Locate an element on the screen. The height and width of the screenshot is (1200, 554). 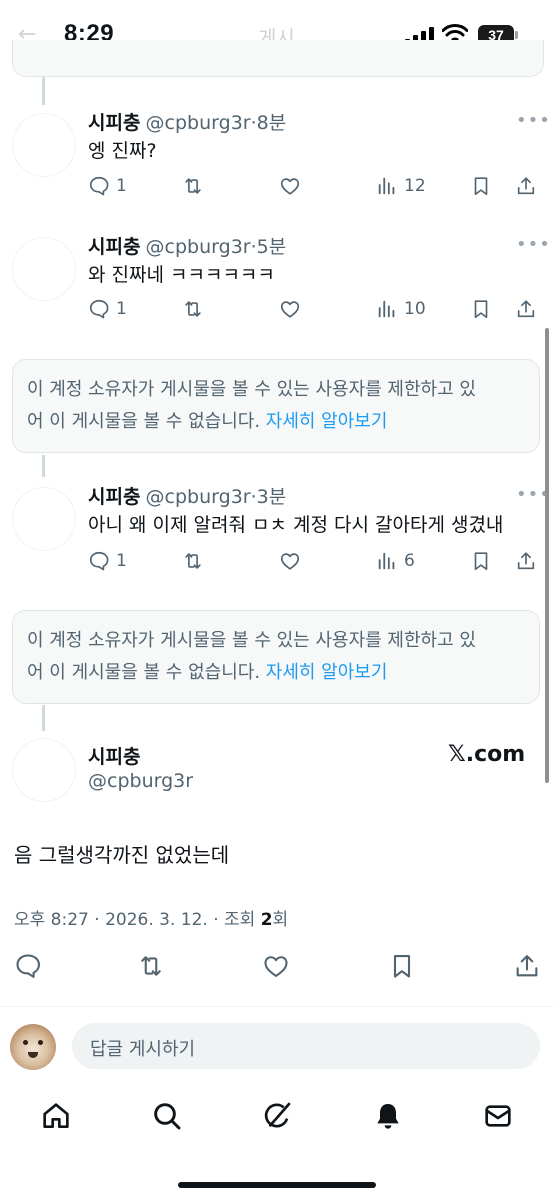
reply-placeholder: 답글 게시하기 is located at coordinates (143, 1049).